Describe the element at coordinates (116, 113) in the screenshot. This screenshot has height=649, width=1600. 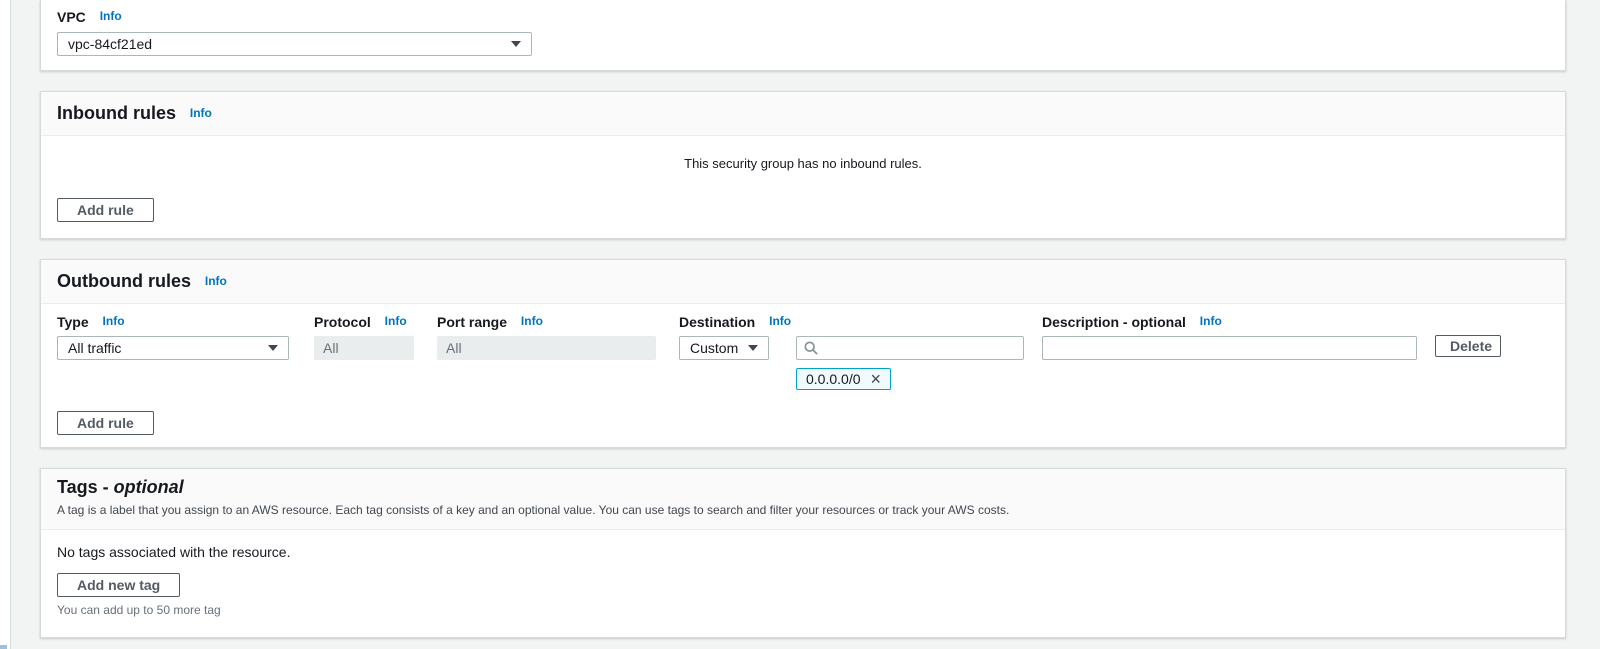
I see `inbound-rules-title: Inbound rules` at that location.